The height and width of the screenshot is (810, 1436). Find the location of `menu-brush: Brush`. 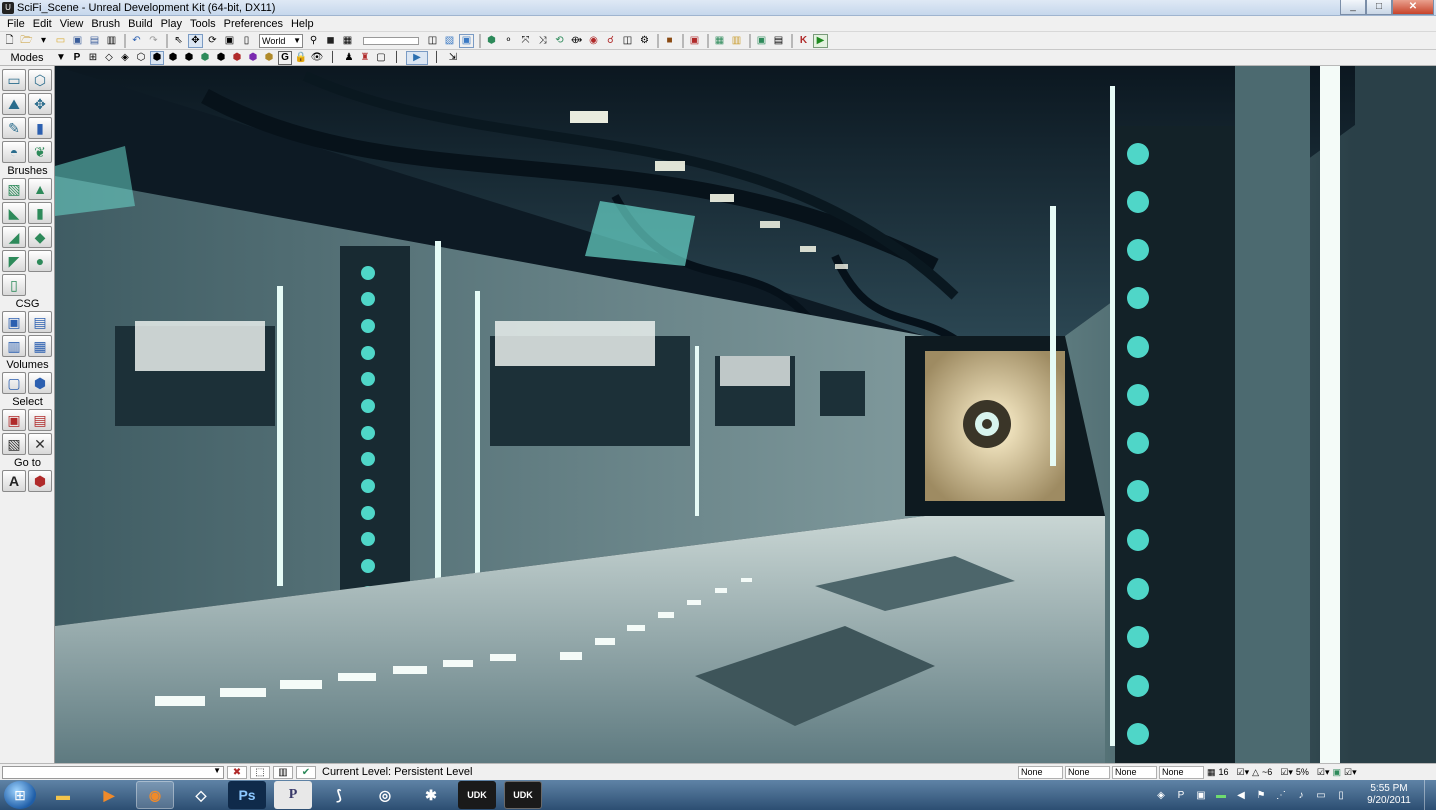

menu-brush: Brush is located at coordinates (105, 24).